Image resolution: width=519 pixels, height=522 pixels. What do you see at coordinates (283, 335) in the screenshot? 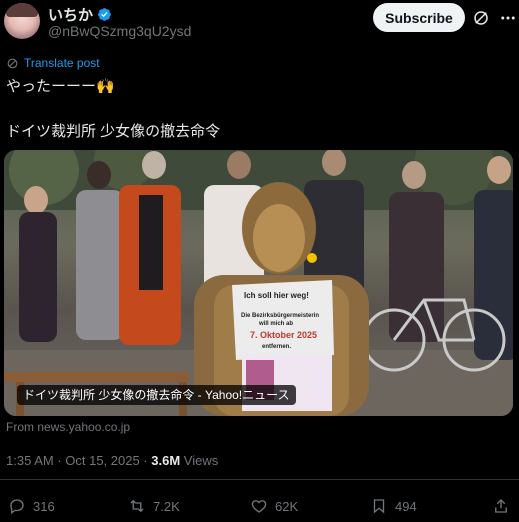
I see `sign-line-4: 7. Oktober 2025` at bounding box center [283, 335].